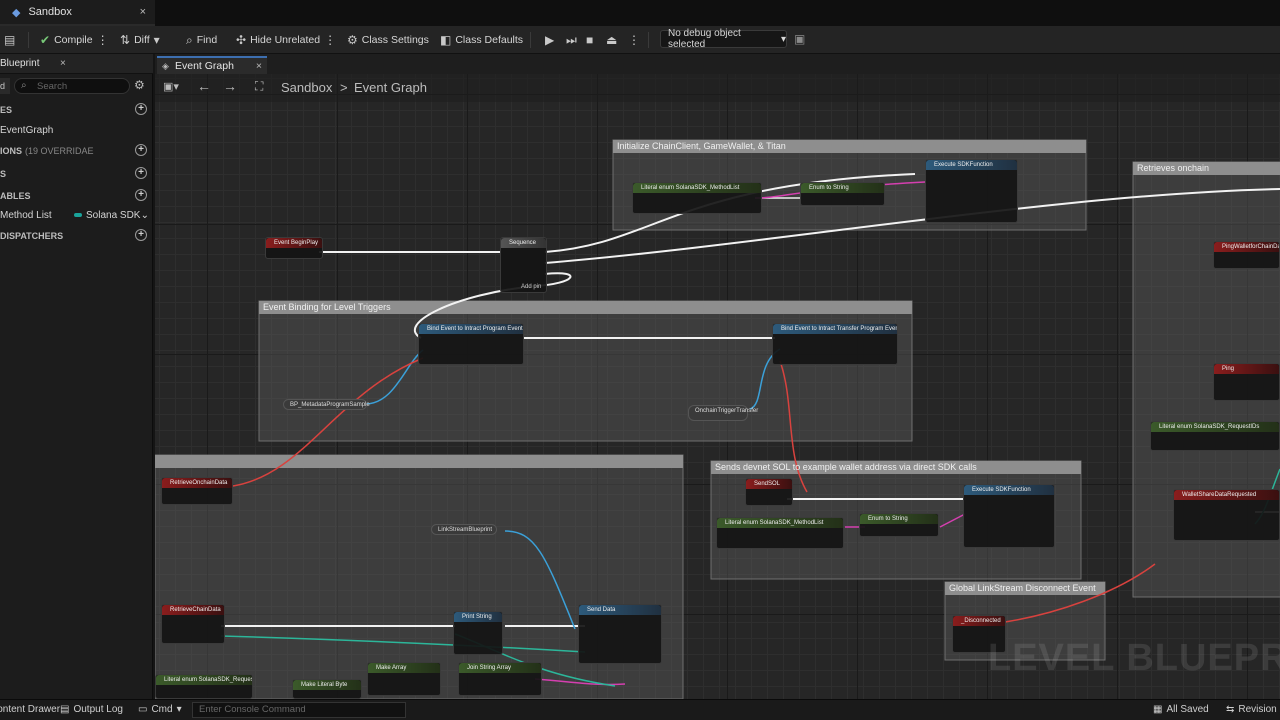  What do you see at coordinates (1226, 515) in the screenshot?
I see `wallet-share-node: WalletShareDataRequested` at bounding box center [1226, 515].